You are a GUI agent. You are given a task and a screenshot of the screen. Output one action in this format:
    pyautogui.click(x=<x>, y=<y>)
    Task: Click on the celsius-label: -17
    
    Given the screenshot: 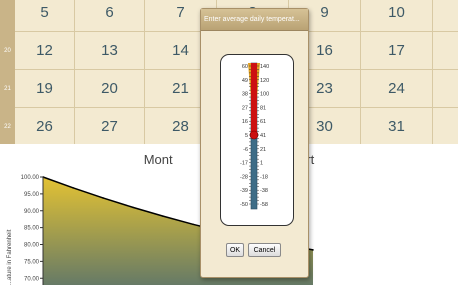 What is the action you would take?
    pyautogui.click(x=244, y=164)
    